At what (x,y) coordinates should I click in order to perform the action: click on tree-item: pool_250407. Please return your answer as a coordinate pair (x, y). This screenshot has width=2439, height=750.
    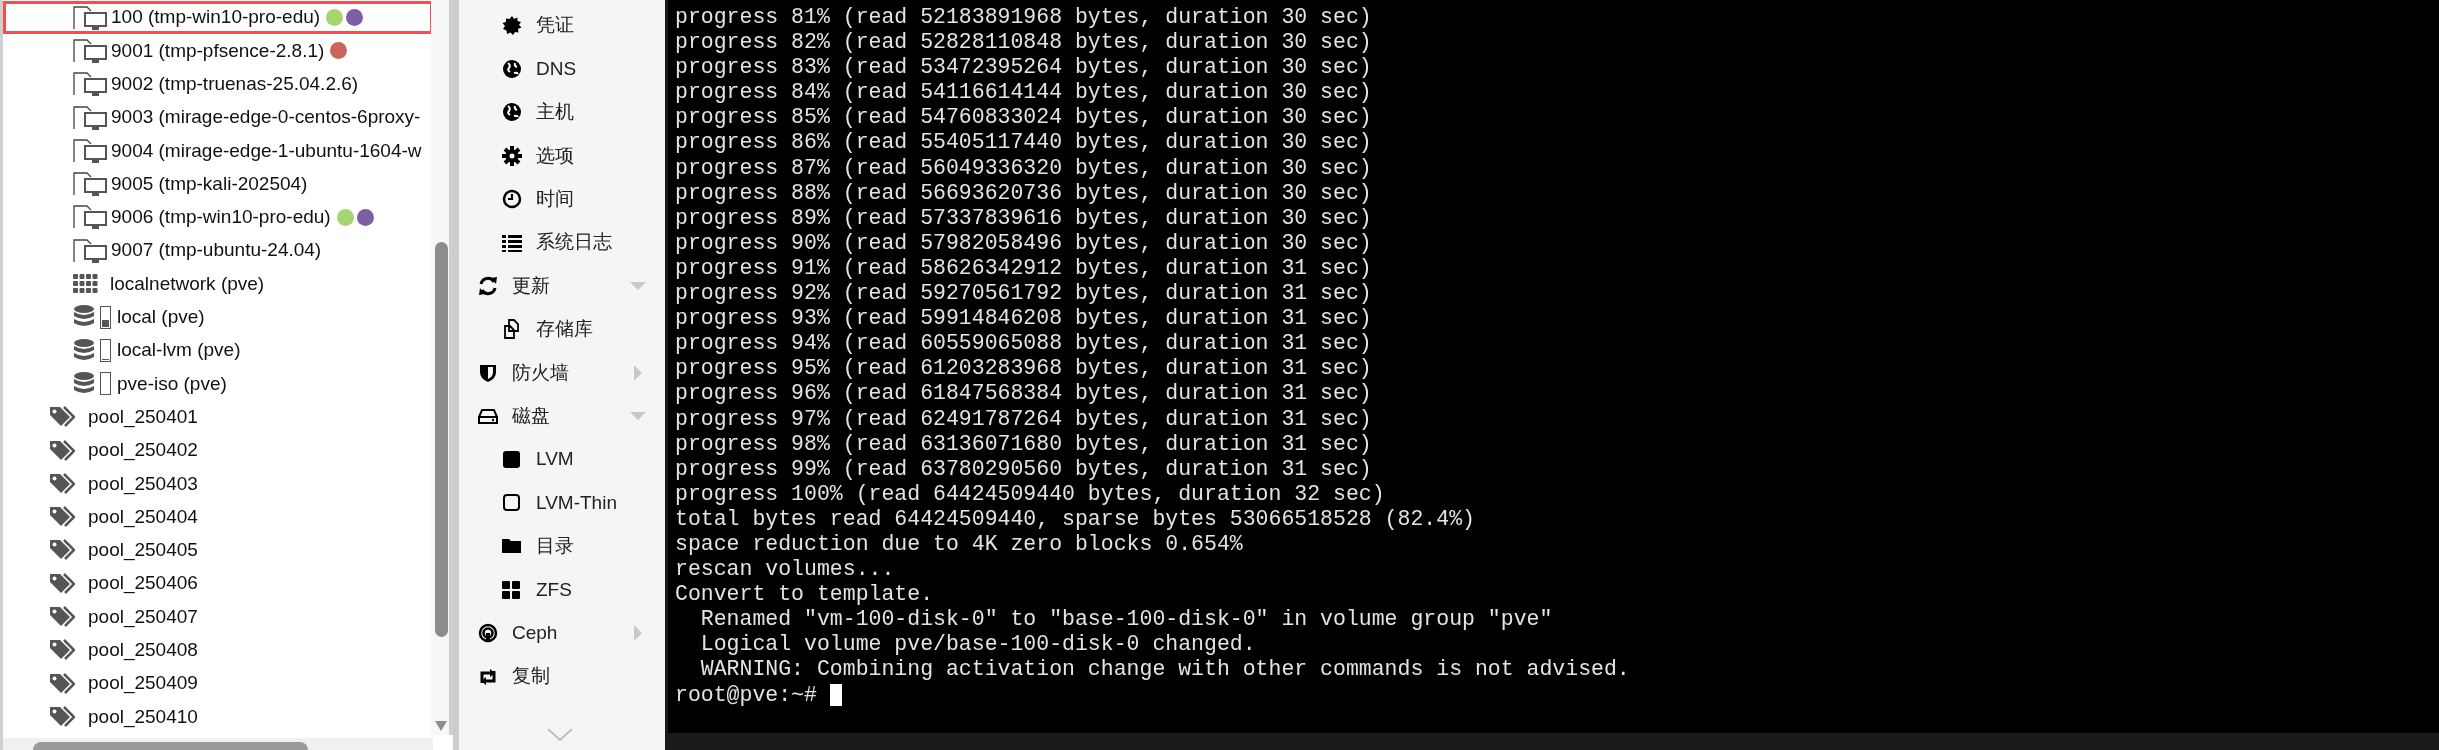
    Looking at the image, I should click on (218, 617).